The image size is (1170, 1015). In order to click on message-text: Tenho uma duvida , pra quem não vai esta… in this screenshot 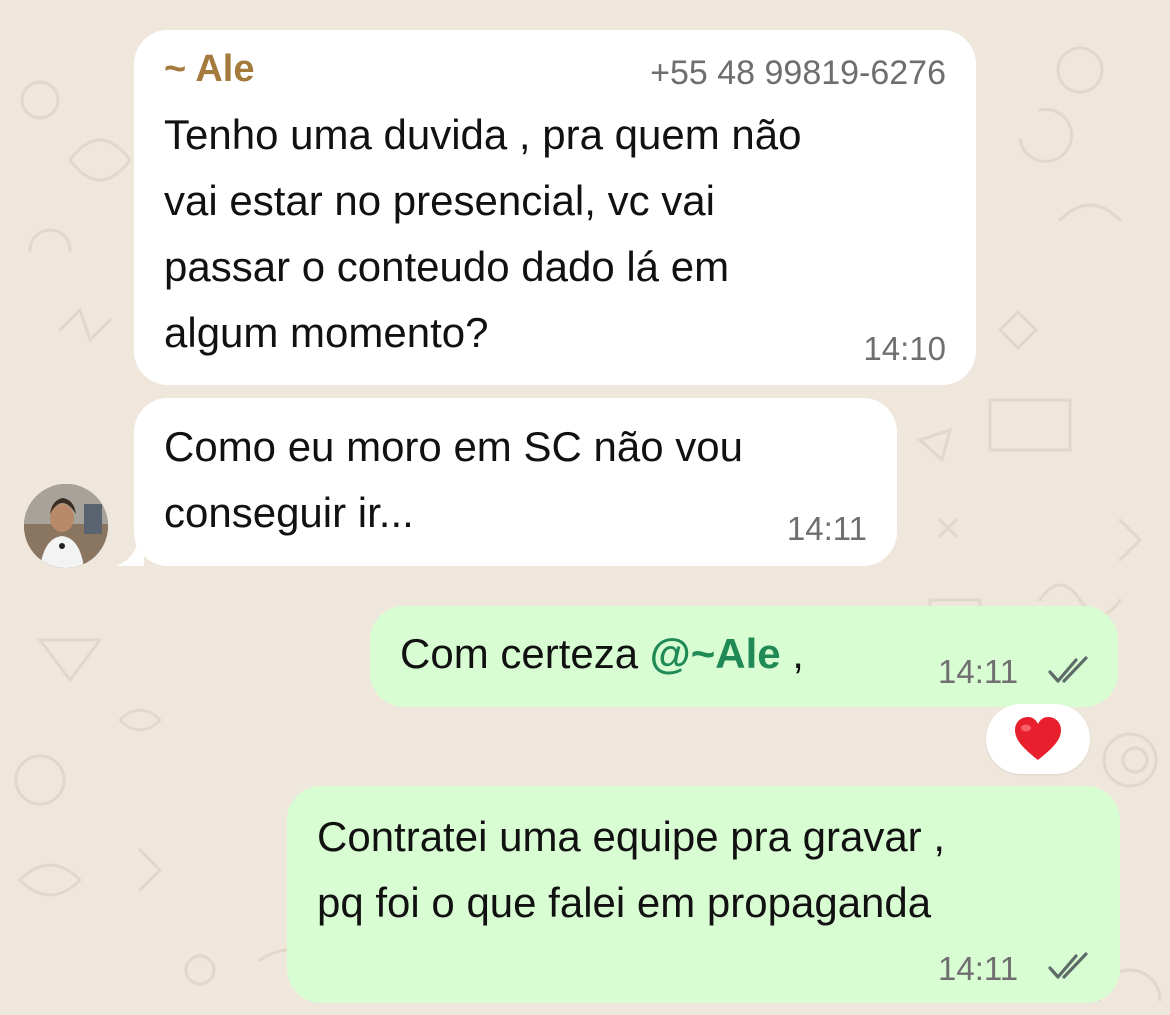, I will do `click(483, 233)`.